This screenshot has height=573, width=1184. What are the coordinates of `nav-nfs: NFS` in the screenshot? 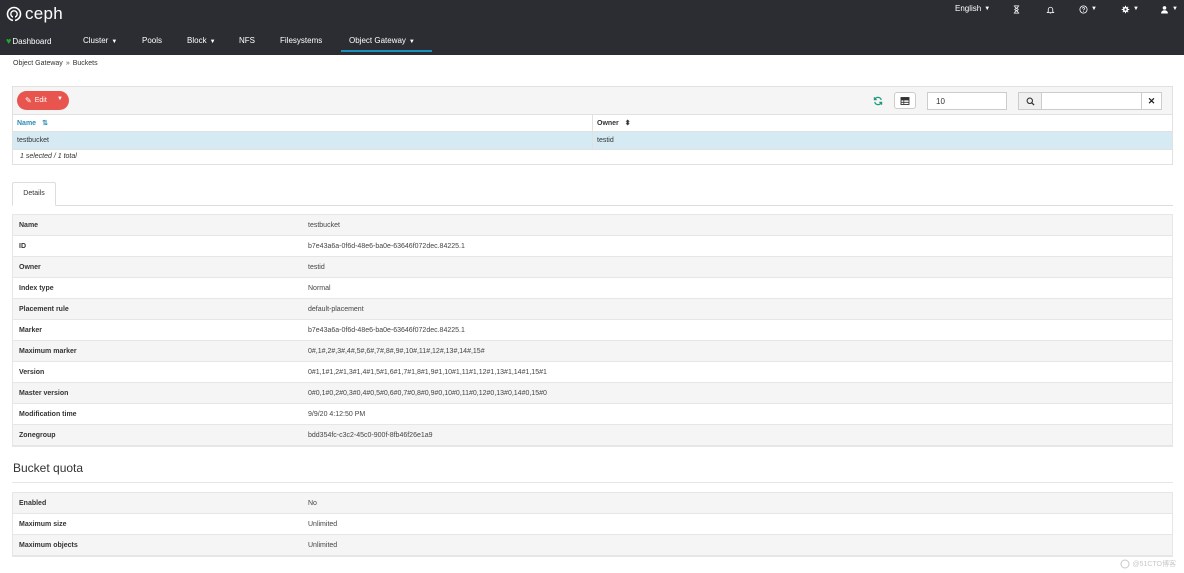 It's located at (247, 42).